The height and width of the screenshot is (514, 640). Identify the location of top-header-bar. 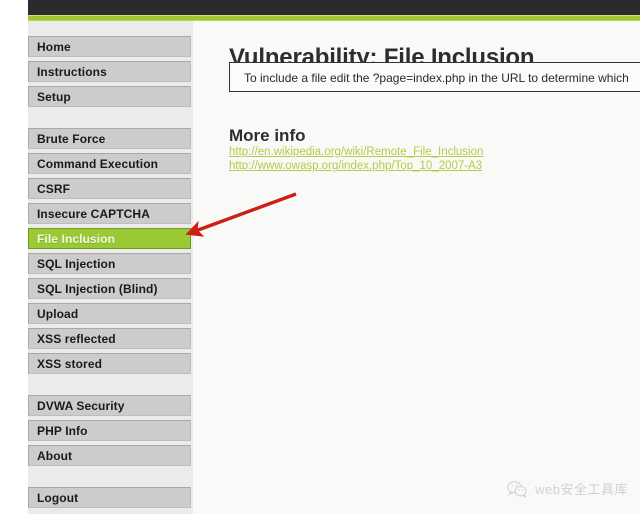
(334, 7).